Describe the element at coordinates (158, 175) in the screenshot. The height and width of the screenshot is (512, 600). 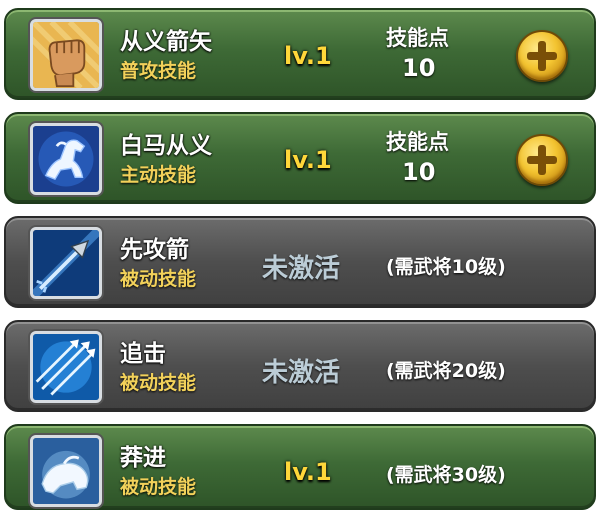
I see `skill-type: 主动技能` at that location.